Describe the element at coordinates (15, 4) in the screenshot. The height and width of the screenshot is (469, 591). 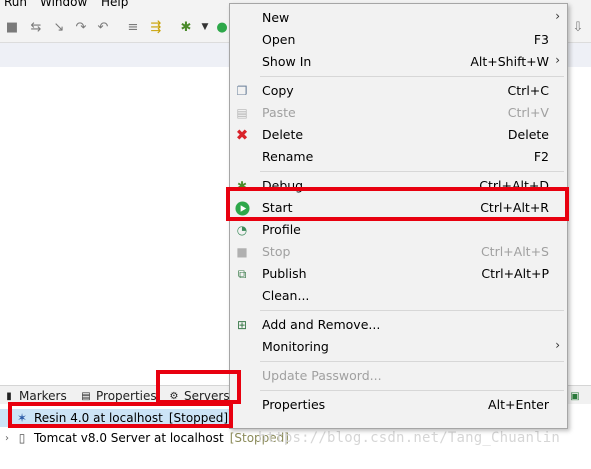
I see `menu-run: Run` at that location.